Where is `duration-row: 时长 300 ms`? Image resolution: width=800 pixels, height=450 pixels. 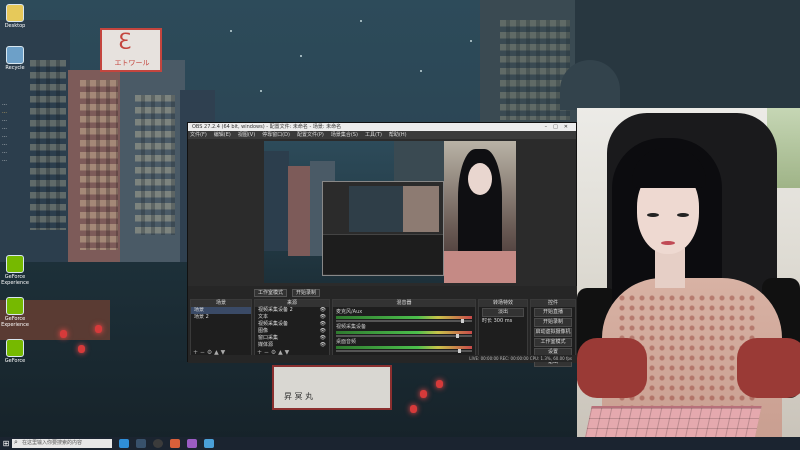 duration-row: 时长 300 ms is located at coordinates (497, 321).